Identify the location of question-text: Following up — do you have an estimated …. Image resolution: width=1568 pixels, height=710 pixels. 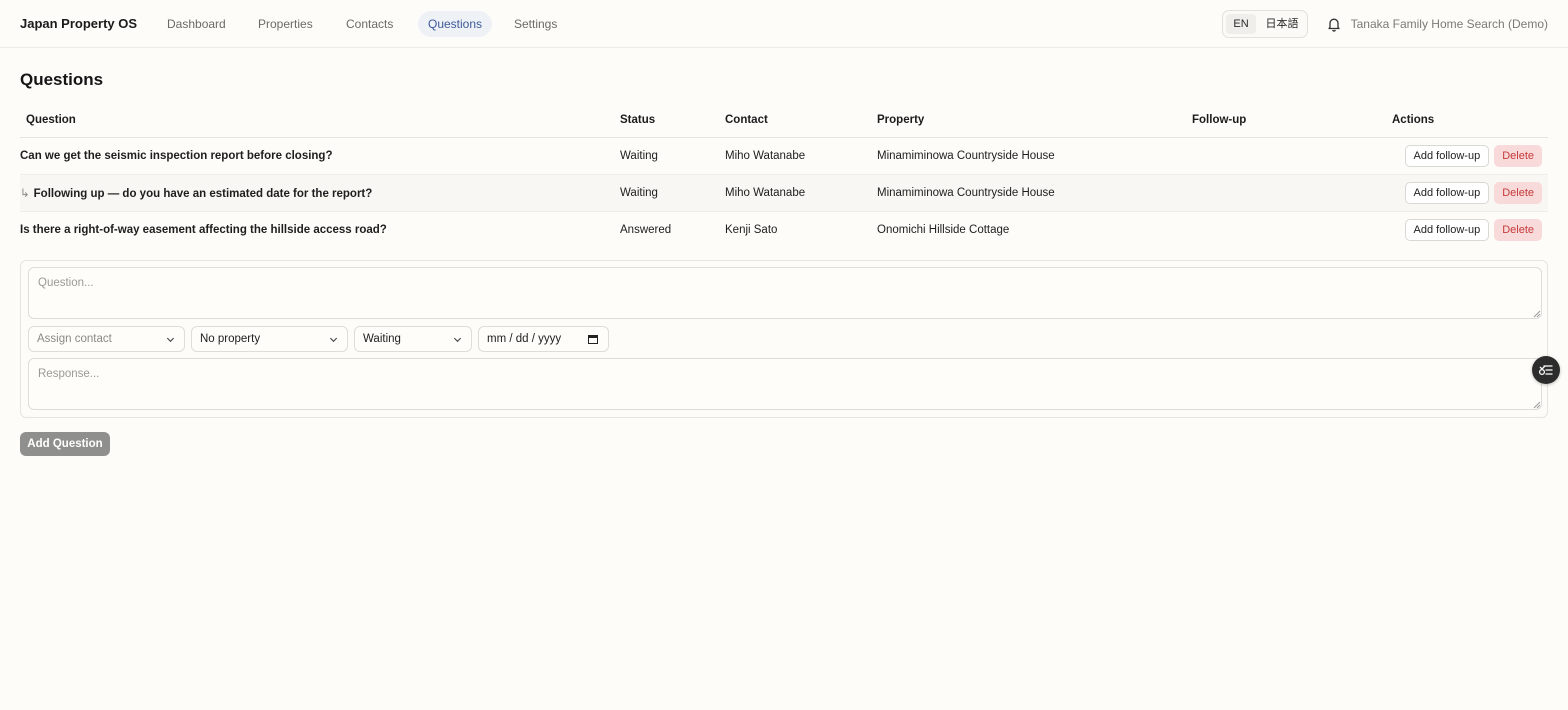
(203, 193).